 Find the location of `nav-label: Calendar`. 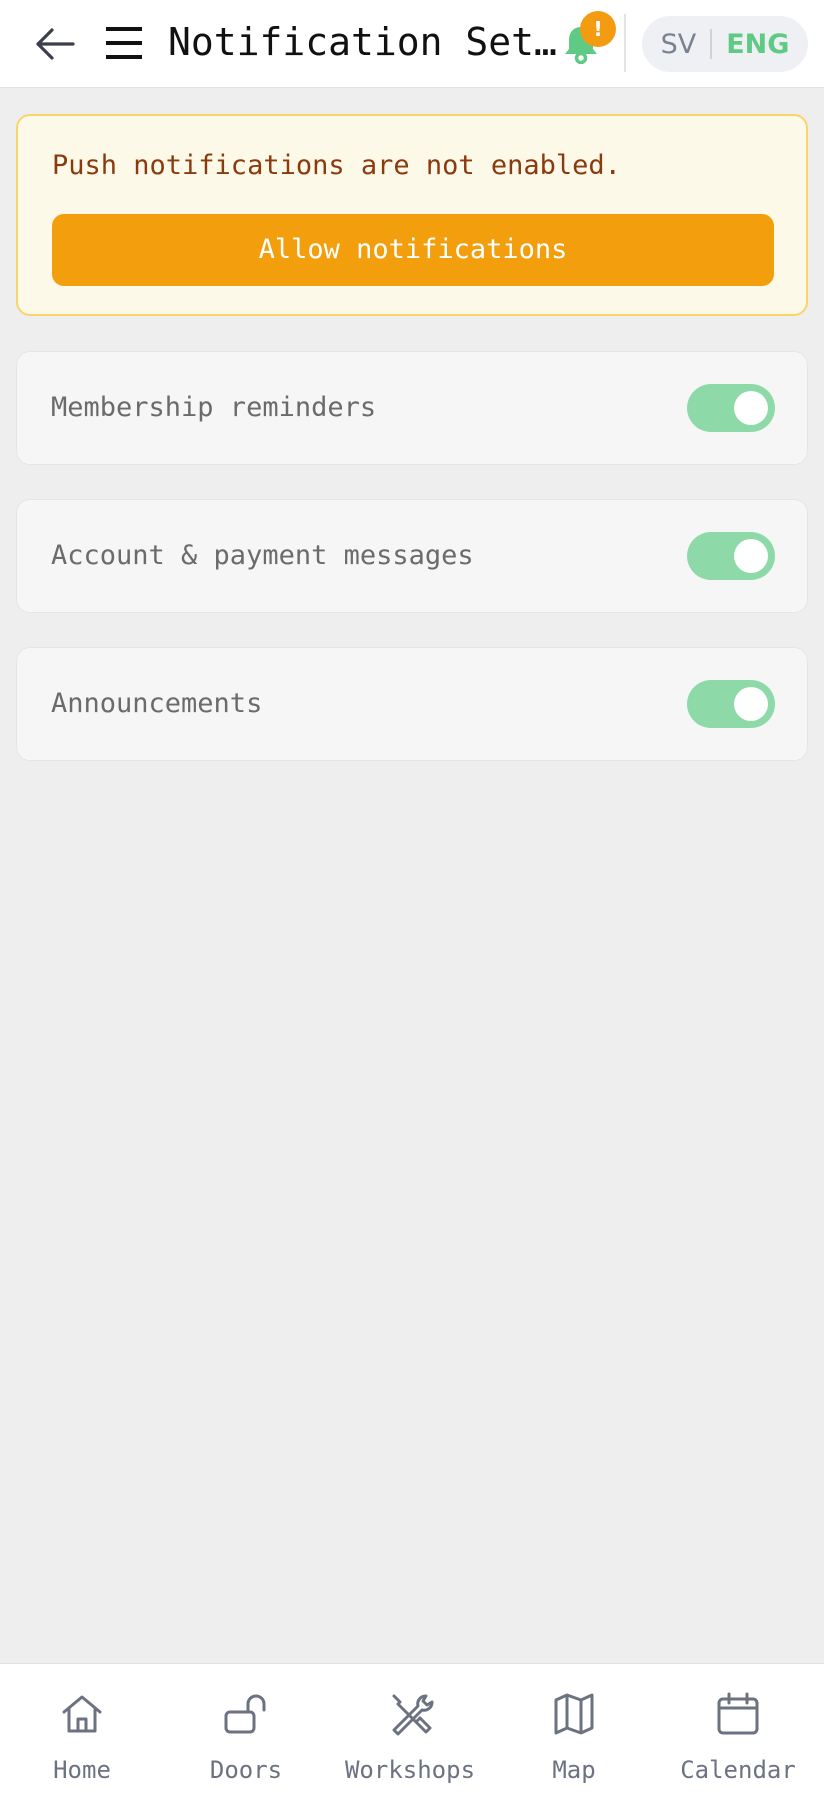

nav-label: Calendar is located at coordinates (738, 1770).